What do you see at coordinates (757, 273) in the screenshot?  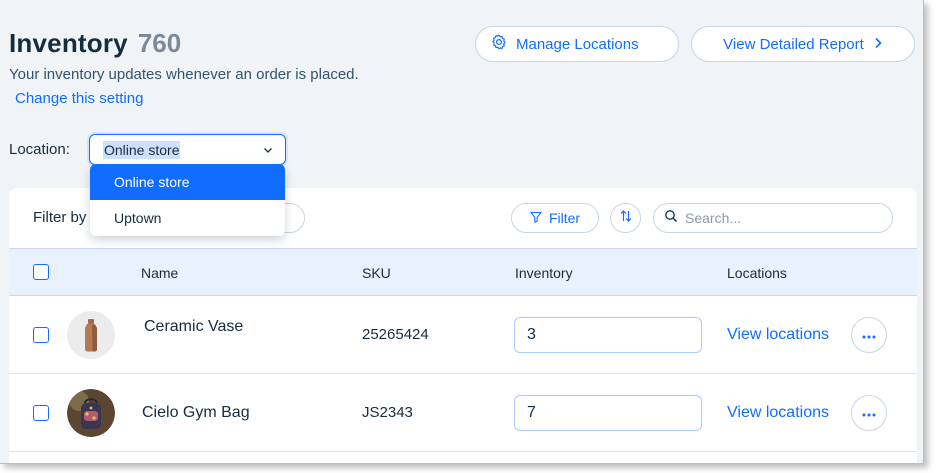 I see `column-header-locations: Locations` at bounding box center [757, 273].